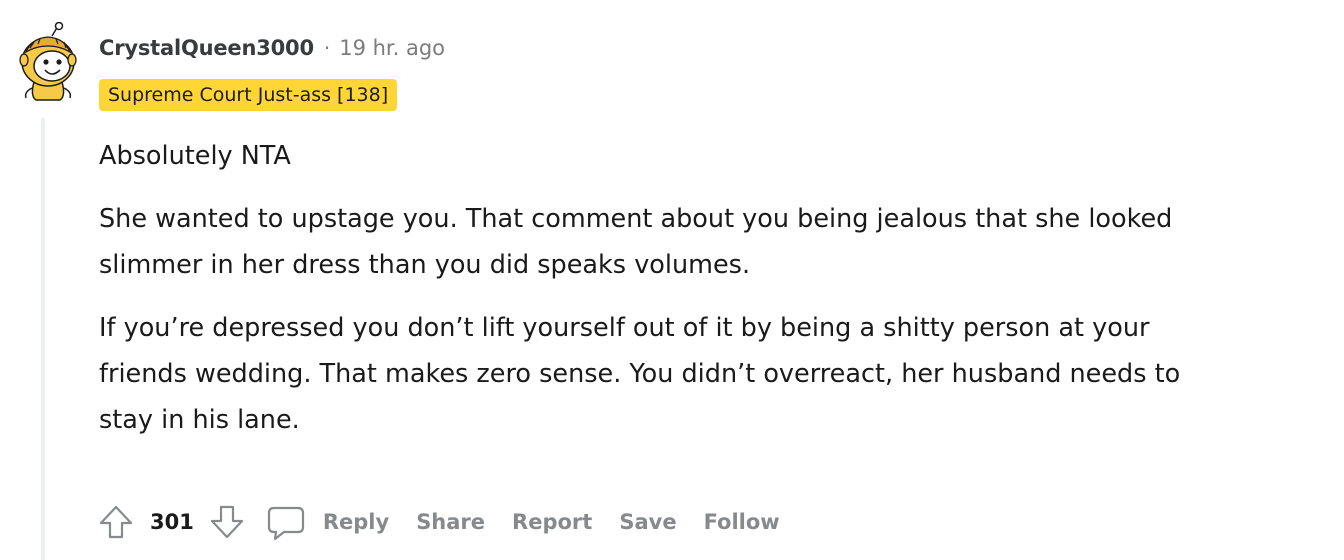 This screenshot has width=1344, height=560. I want to click on comment-meta: CrystalQueen3000 · 19 hr. ago, so click(272, 48).